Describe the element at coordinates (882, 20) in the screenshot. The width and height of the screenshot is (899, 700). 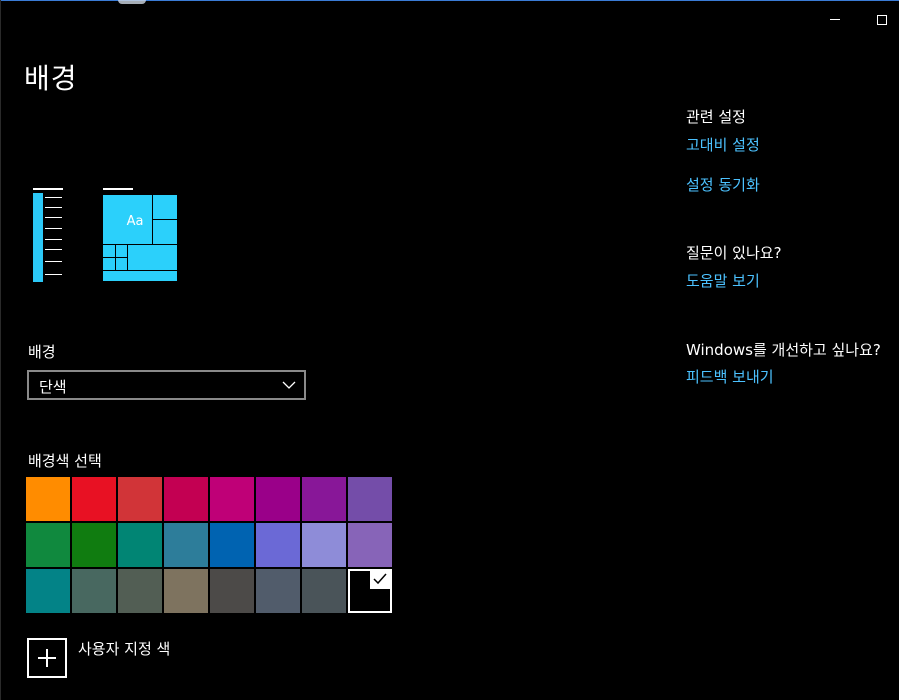
I see `maximize-button` at that location.